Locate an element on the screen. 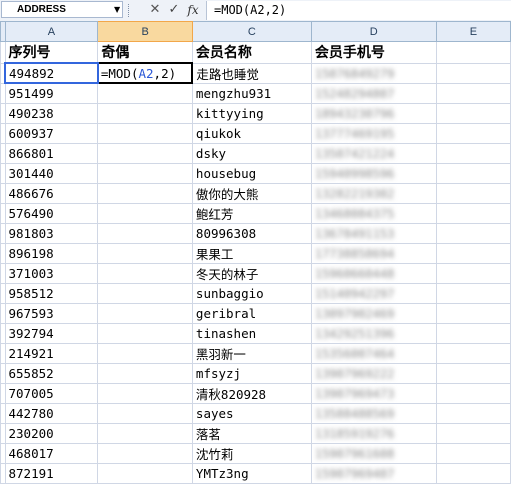  member-name-cell: sunbaggio is located at coordinates (251, 293).